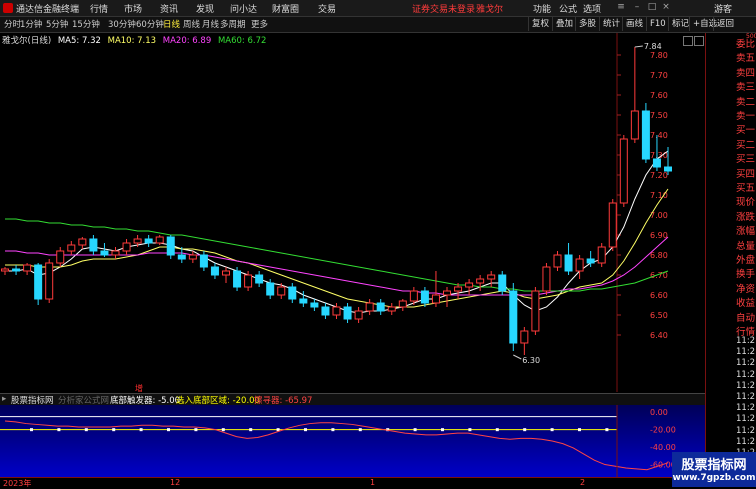 The height and width of the screenshot is (489, 756). What do you see at coordinates (443, 8) in the screenshot?
I see `login-notice: 证券交易未登录` at bounding box center [443, 8].